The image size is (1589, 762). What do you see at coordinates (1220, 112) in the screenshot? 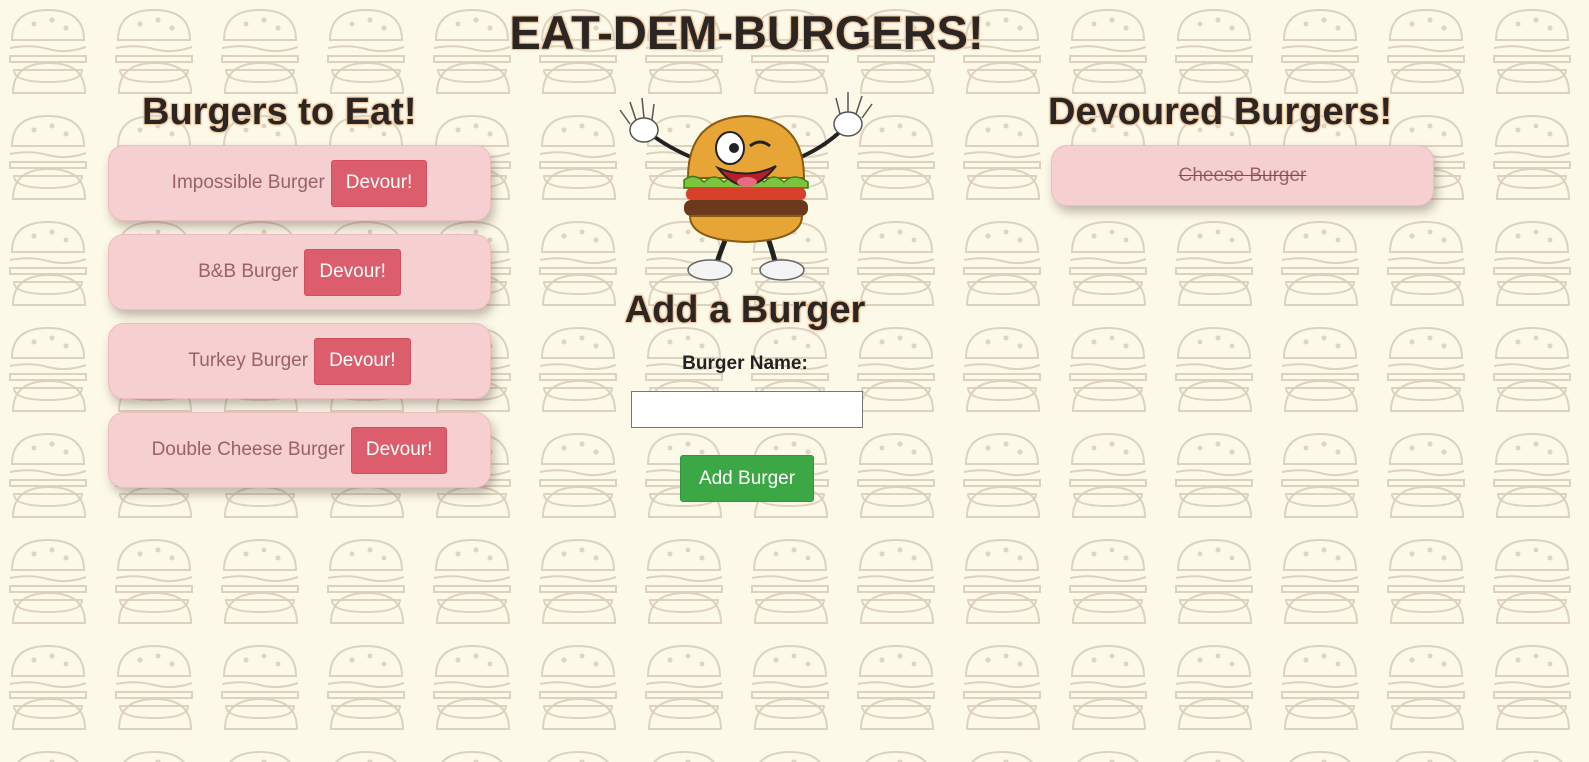
I see `devoured-burgers-title: Devoured Burgers!` at bounding box center [1220, 112].